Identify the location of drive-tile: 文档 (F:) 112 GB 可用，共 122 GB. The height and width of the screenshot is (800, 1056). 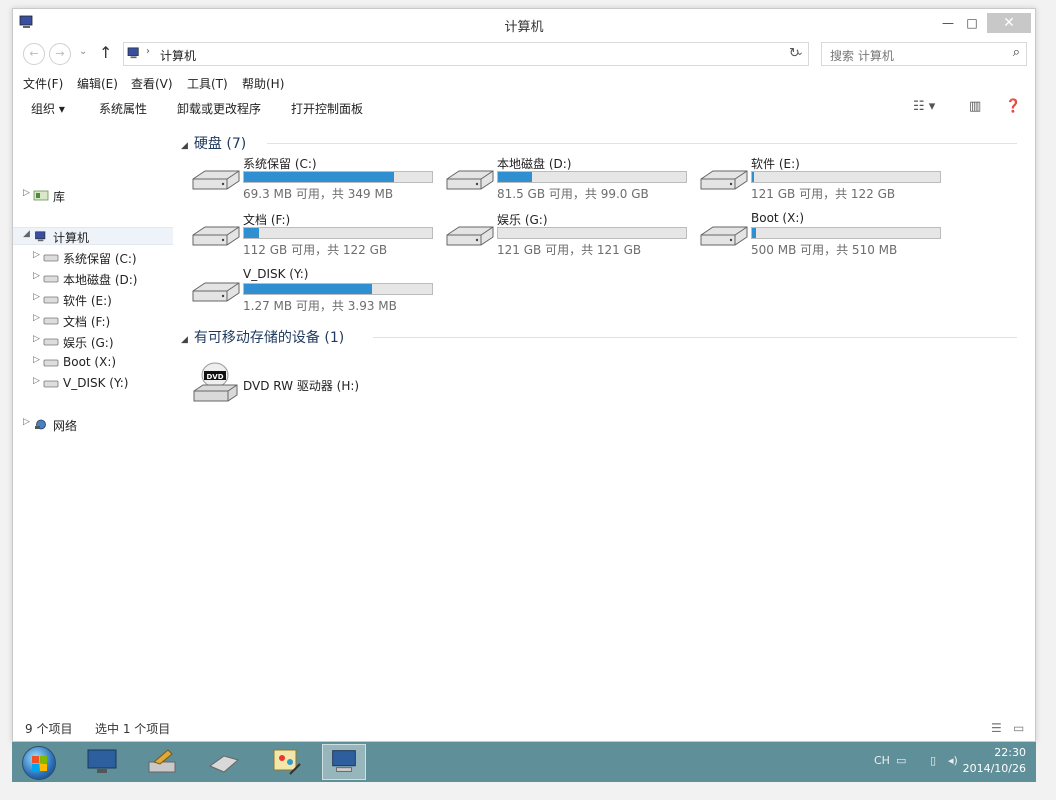
(318, 237).